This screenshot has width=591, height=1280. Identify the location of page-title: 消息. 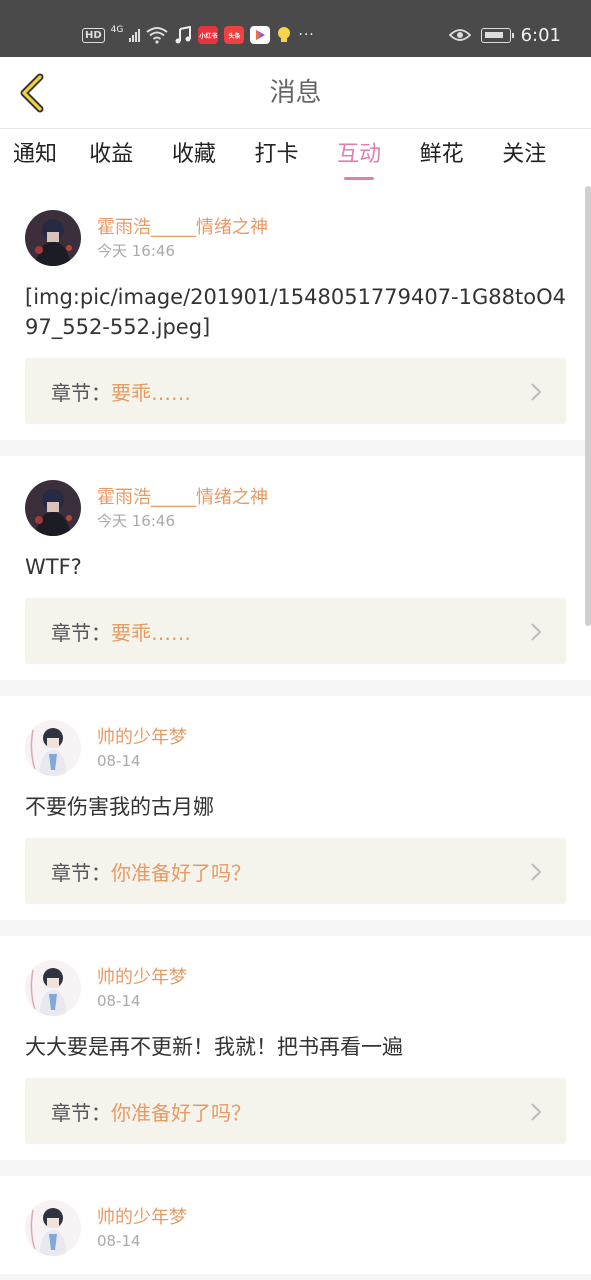
(295, 93).